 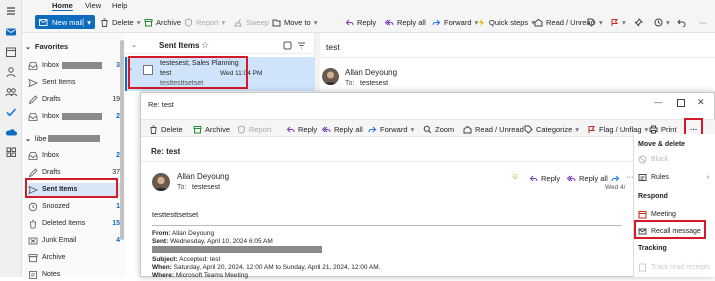 What do you see at coordinates (33, 156) in the screenshot?
I see `inbox-icon` at bounding box center [33, 156].